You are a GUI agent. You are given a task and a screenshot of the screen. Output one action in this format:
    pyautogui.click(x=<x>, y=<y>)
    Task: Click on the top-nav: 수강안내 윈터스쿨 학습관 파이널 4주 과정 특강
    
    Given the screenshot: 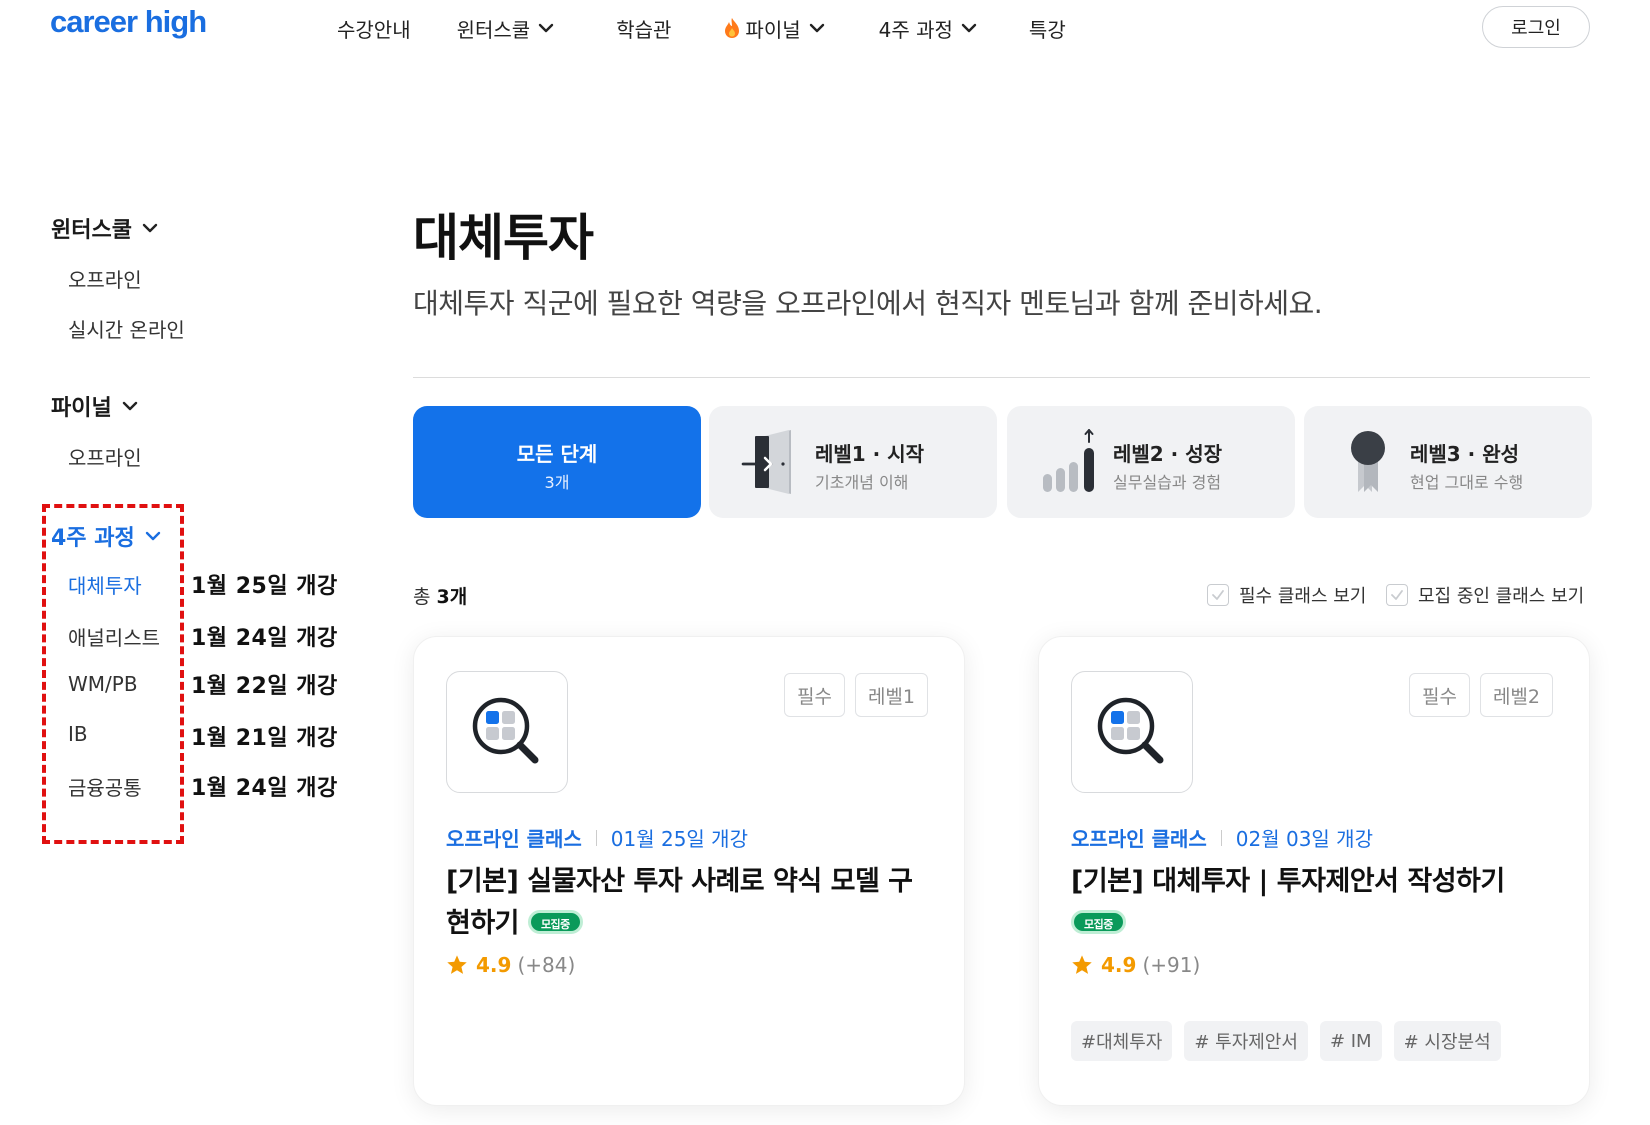 What is the action you would take?
    pyautogui.click(x=701, y=28)
    